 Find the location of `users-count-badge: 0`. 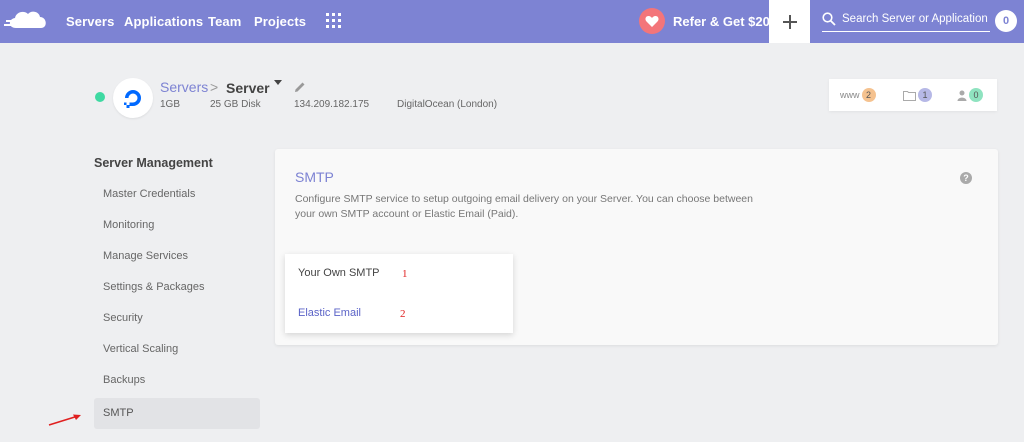

users-count-badge: 0 is located at coordinates (976, 95).